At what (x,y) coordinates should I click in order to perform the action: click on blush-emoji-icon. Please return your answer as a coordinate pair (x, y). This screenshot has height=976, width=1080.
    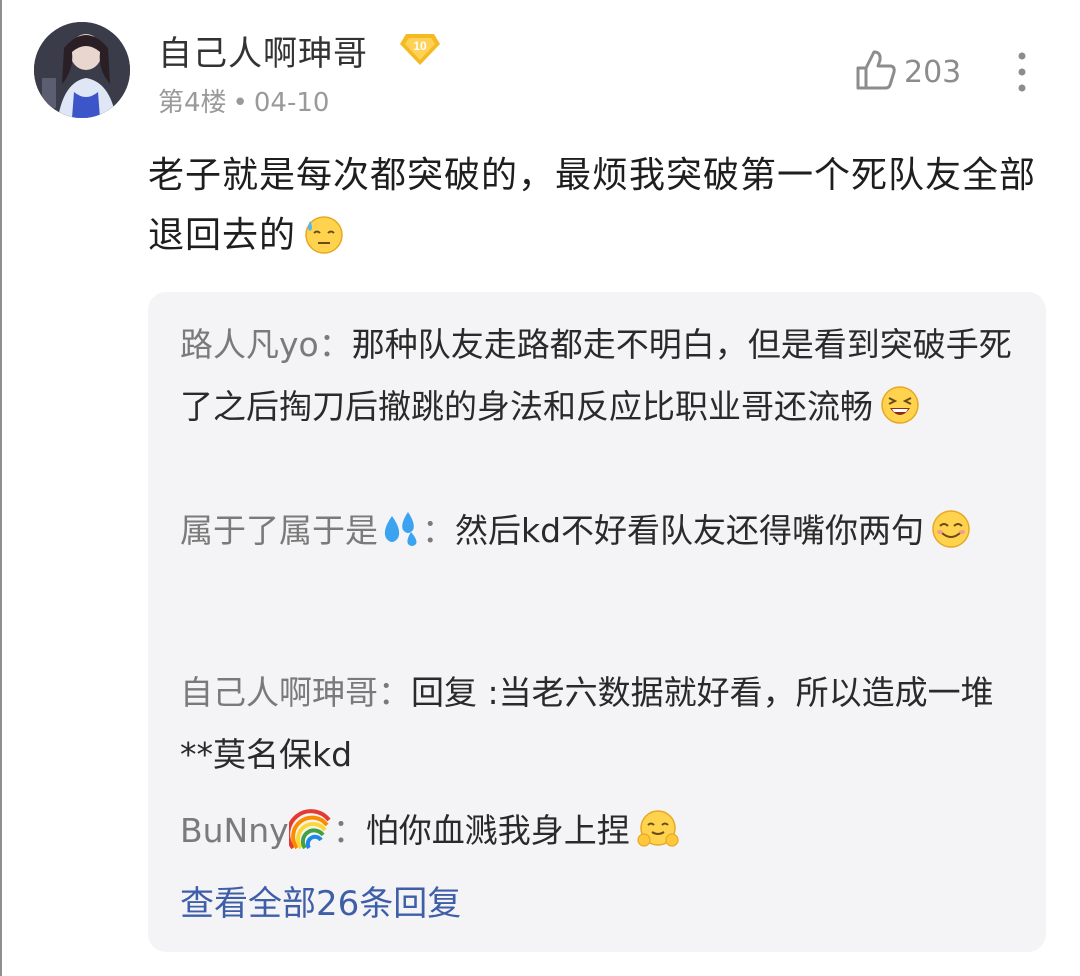
    Looking at the image, I should click on (658, 839).